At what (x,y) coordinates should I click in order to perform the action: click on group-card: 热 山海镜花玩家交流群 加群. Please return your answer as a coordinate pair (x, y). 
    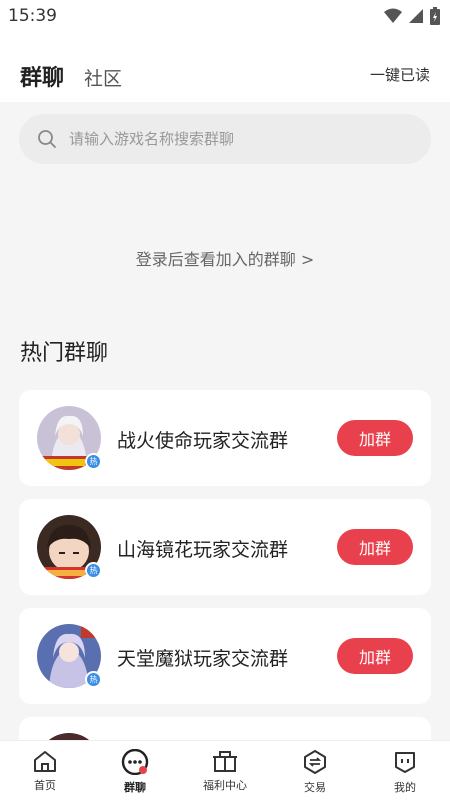
    Looking at the image, I should click on (225, 547).